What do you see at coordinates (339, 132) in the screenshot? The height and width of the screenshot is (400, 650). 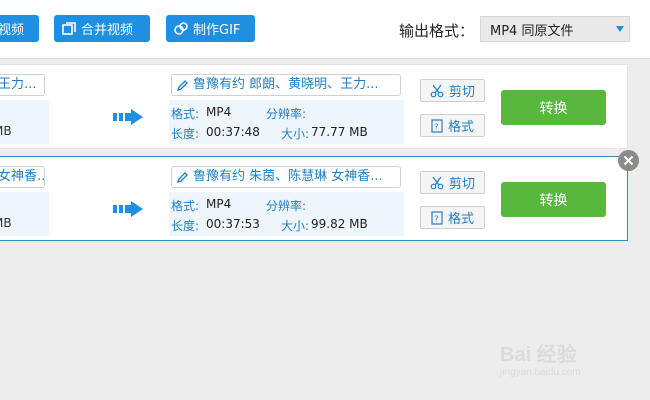 I see `size-value: 77.77 MB` at bounding box center [339, 132].